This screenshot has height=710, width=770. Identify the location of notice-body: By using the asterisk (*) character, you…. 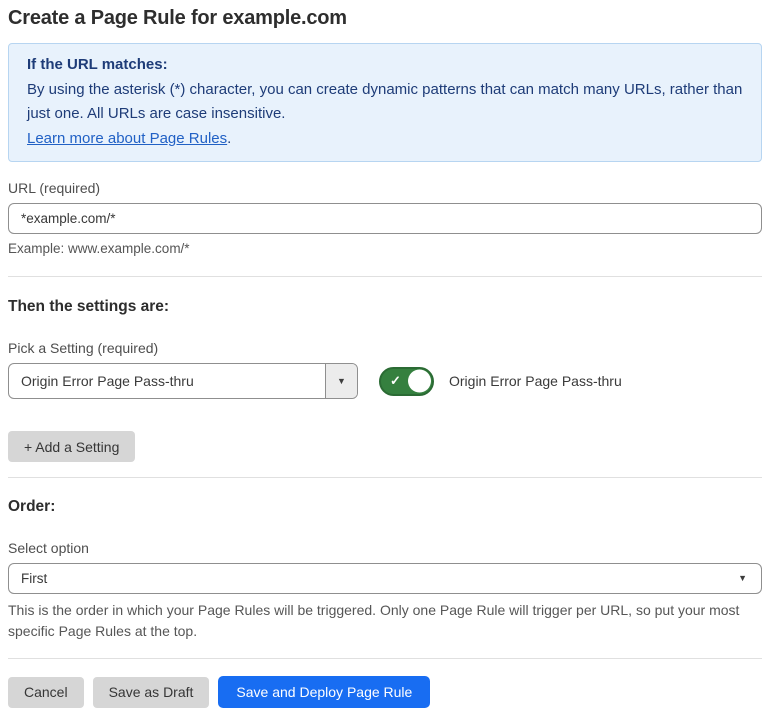
(385, 101).